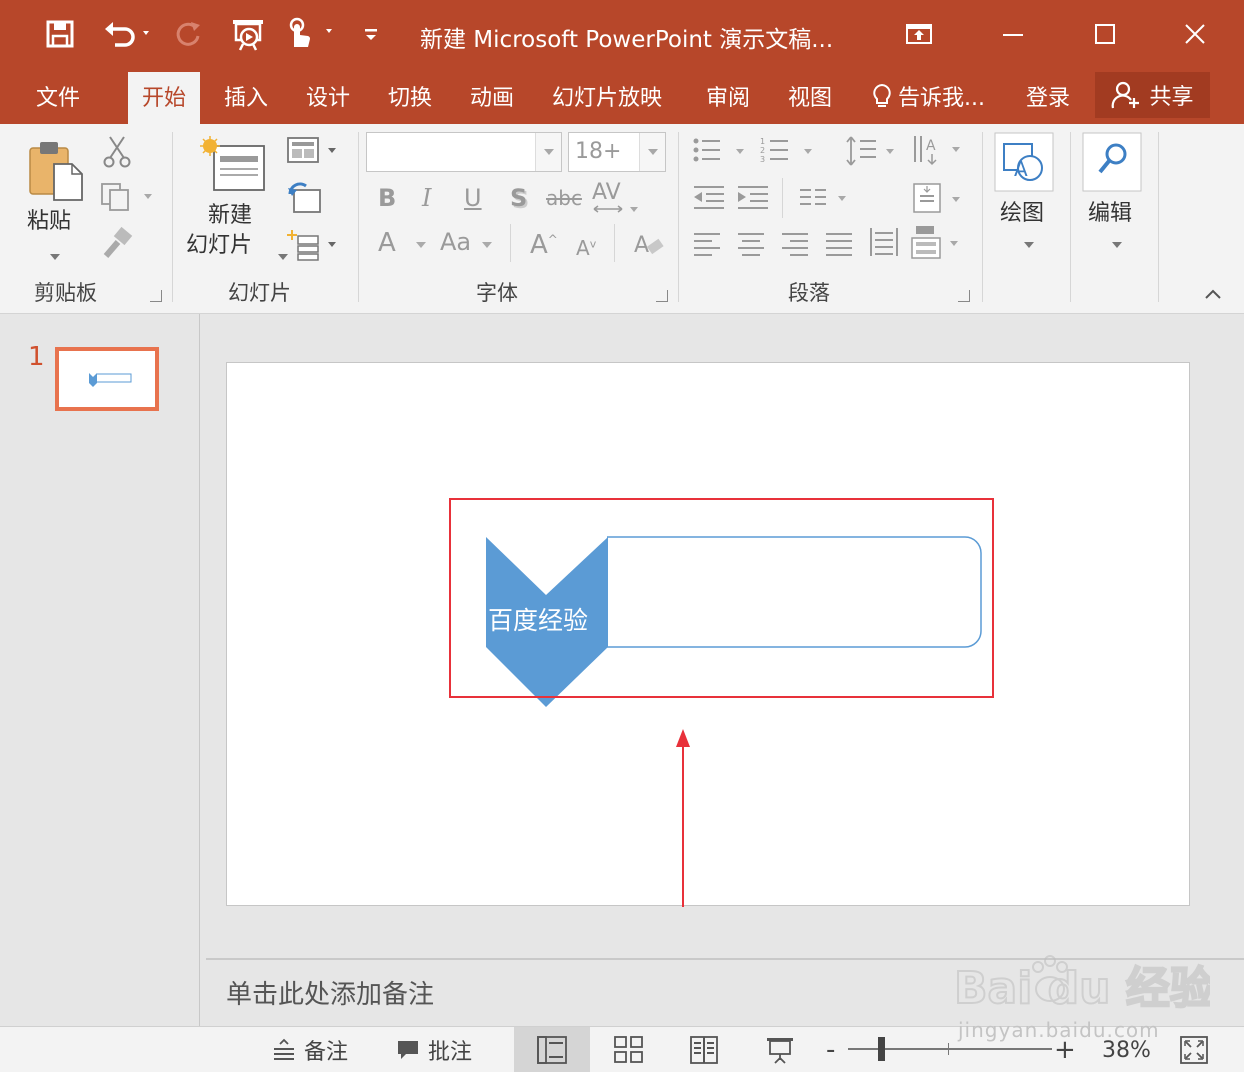 The height and width of the screenshot is (1072, 1244). What do you see at coordinates (940, 199) in the screenshot?
I see `align-text-icon` at bounding box center [940, 199].